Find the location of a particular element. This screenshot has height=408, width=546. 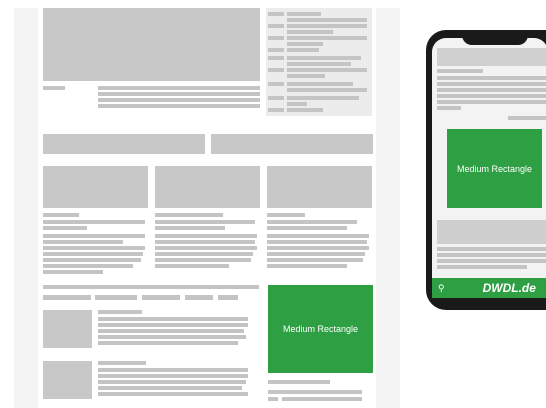

mobile-medium-rectangle-ad: Medium Rectangle is located at coordinates (494, 168).